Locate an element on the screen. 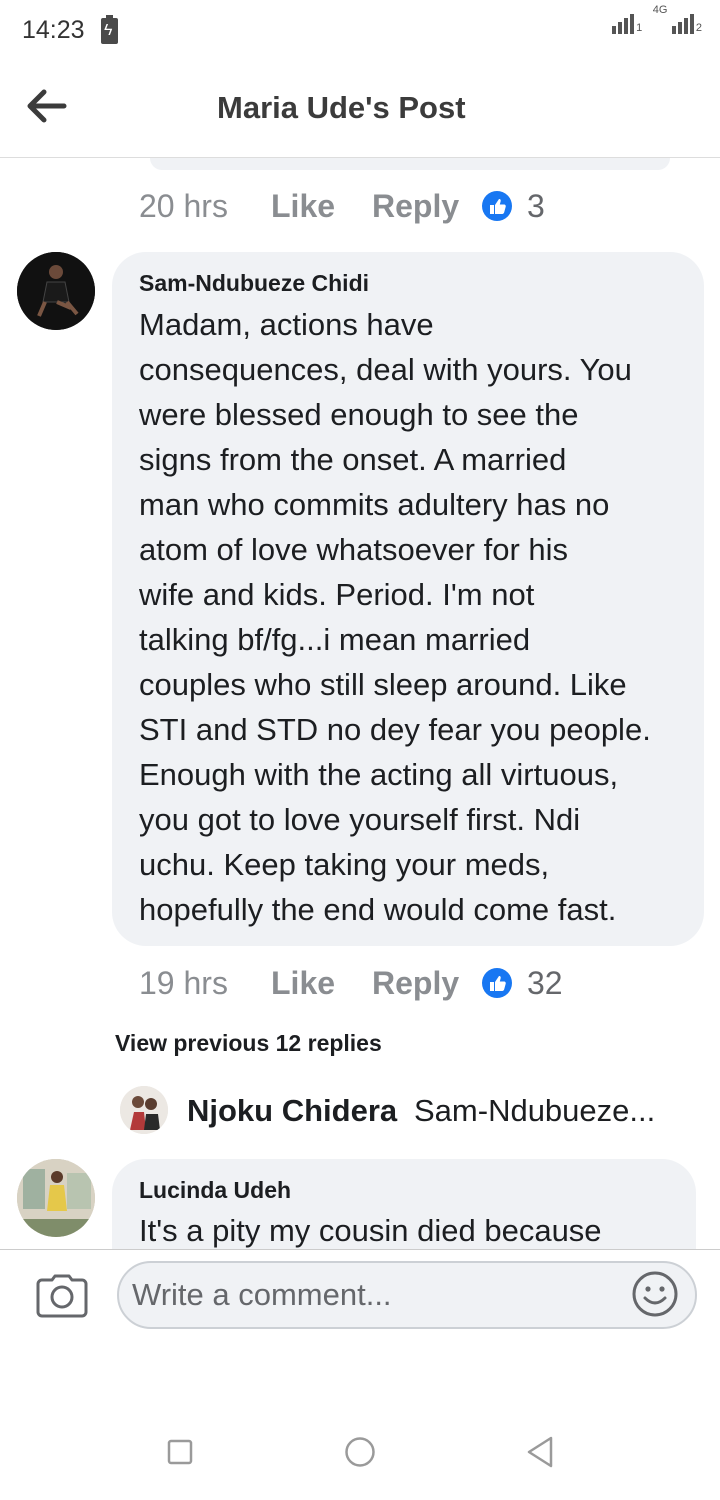 The image size is (720, 1500). comment-line: were blessed enough to see the is located at coordinates (359, 414).